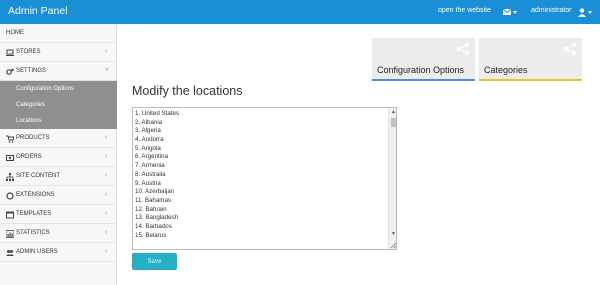 The width and height of the screenshot is (600, 285). Describe the element at coordinates (33, 233) in the screenshot. I see `sidebar-item-label: STATISTICS` at that location.